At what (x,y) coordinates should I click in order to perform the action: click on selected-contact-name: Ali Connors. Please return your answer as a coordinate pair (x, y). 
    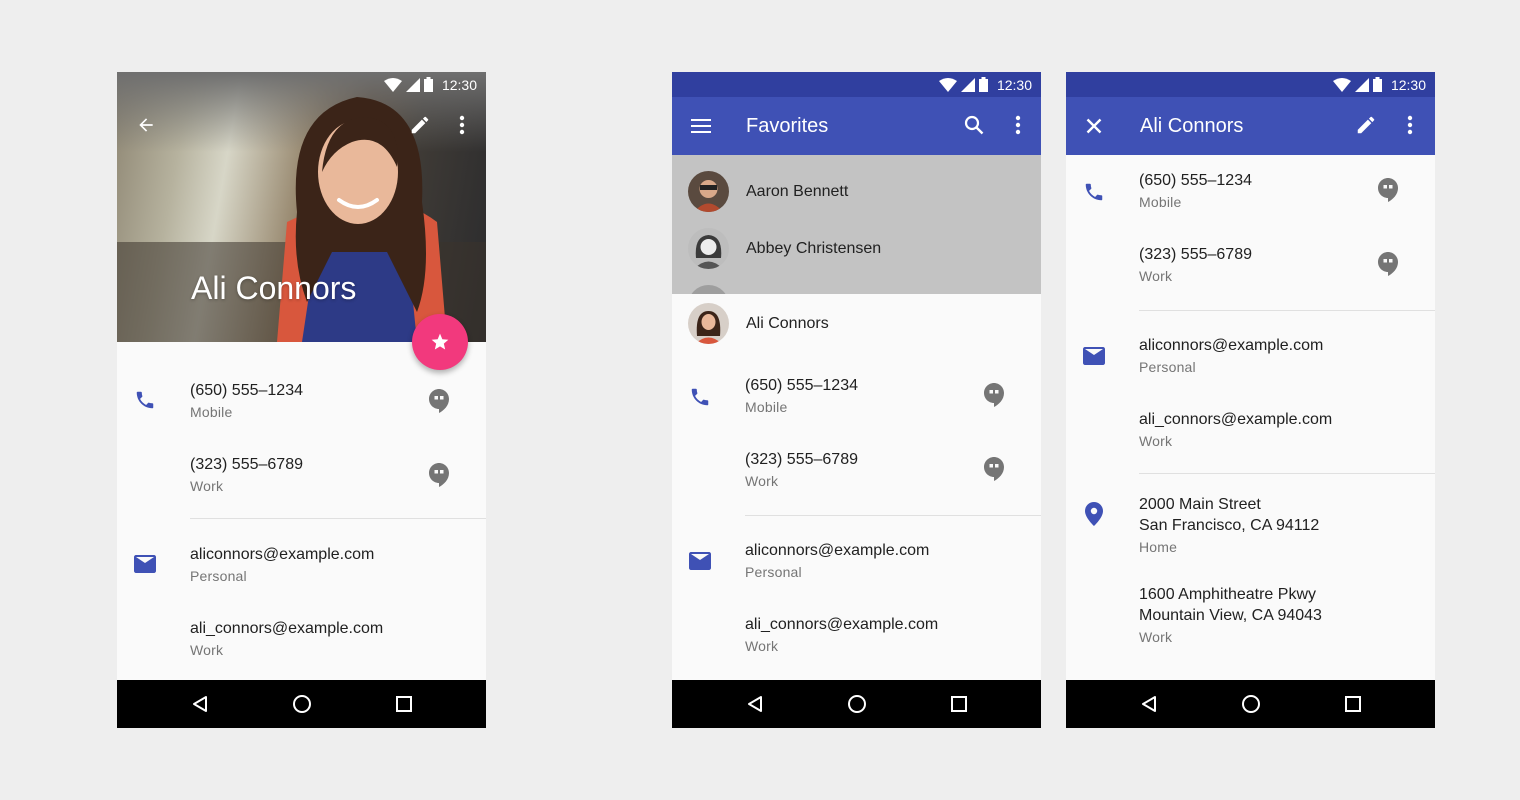
    Looking at the image, I should click on (787, 323).